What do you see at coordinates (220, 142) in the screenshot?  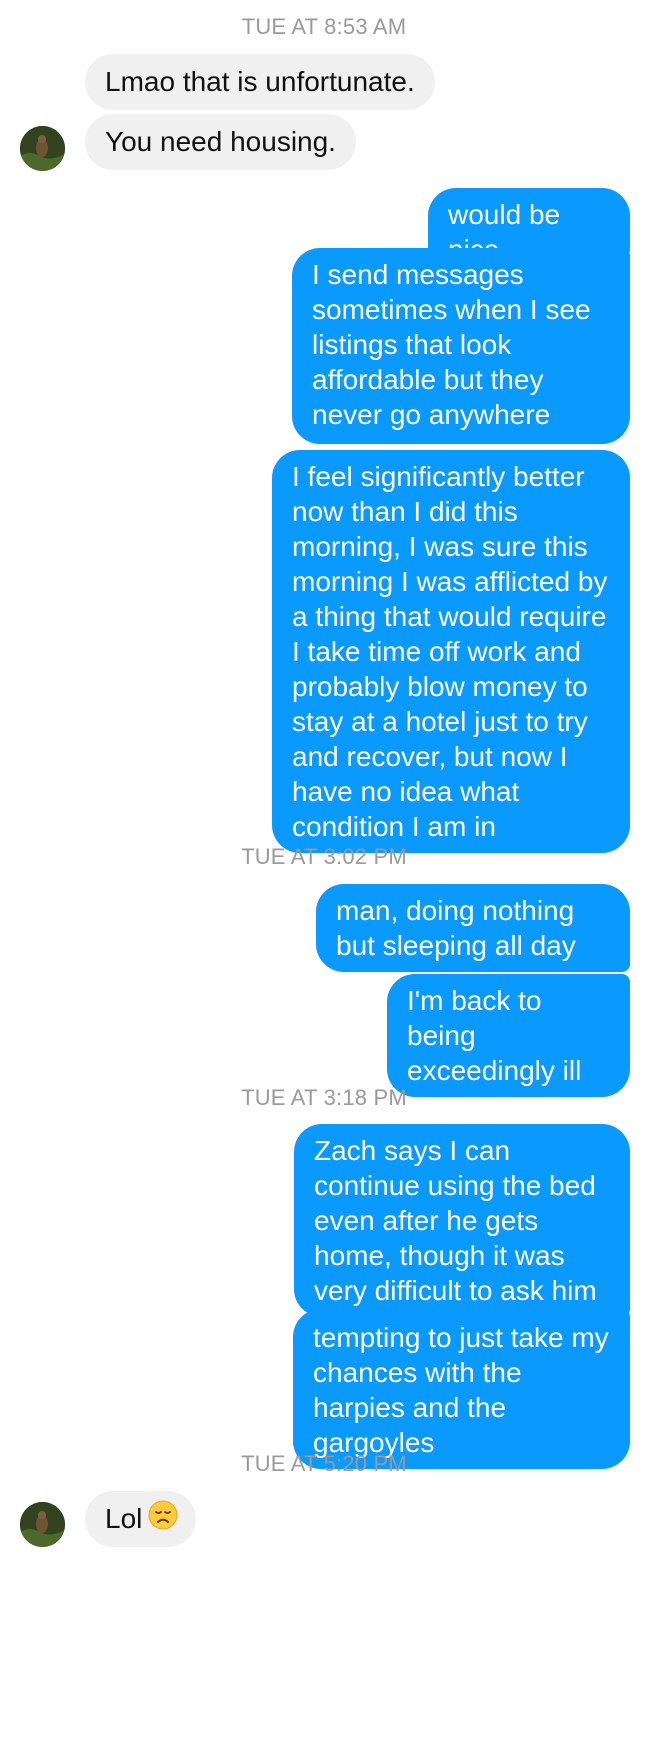 I see `incoming-message: You need housing.` at bounding box center [220, 142].